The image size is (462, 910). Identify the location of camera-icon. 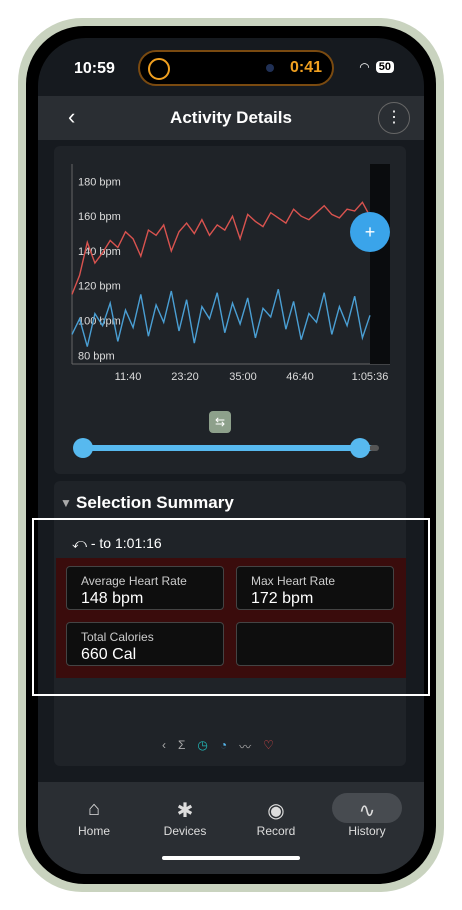
(270, 68).